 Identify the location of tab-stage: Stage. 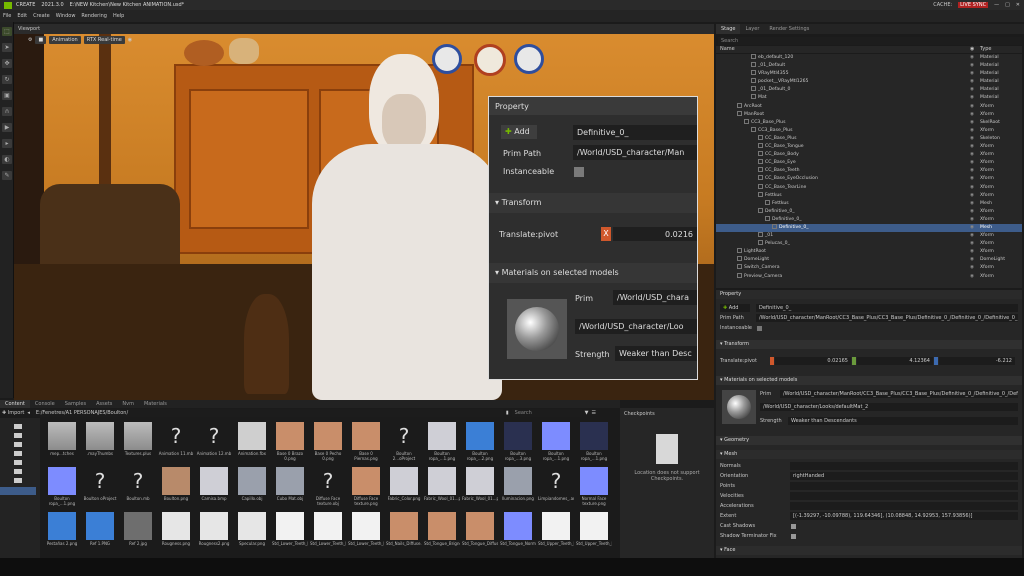
(728, 29).